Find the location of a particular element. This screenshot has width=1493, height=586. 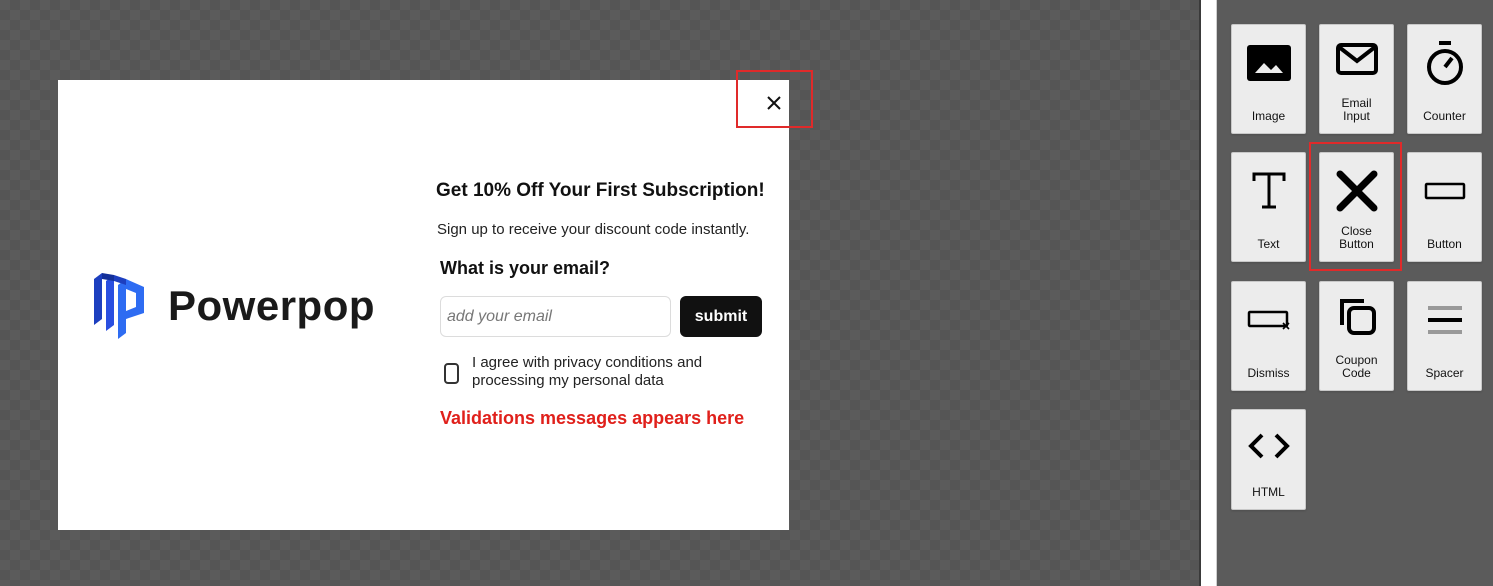

tile-label: Text is located at coordinates (1268, 244).